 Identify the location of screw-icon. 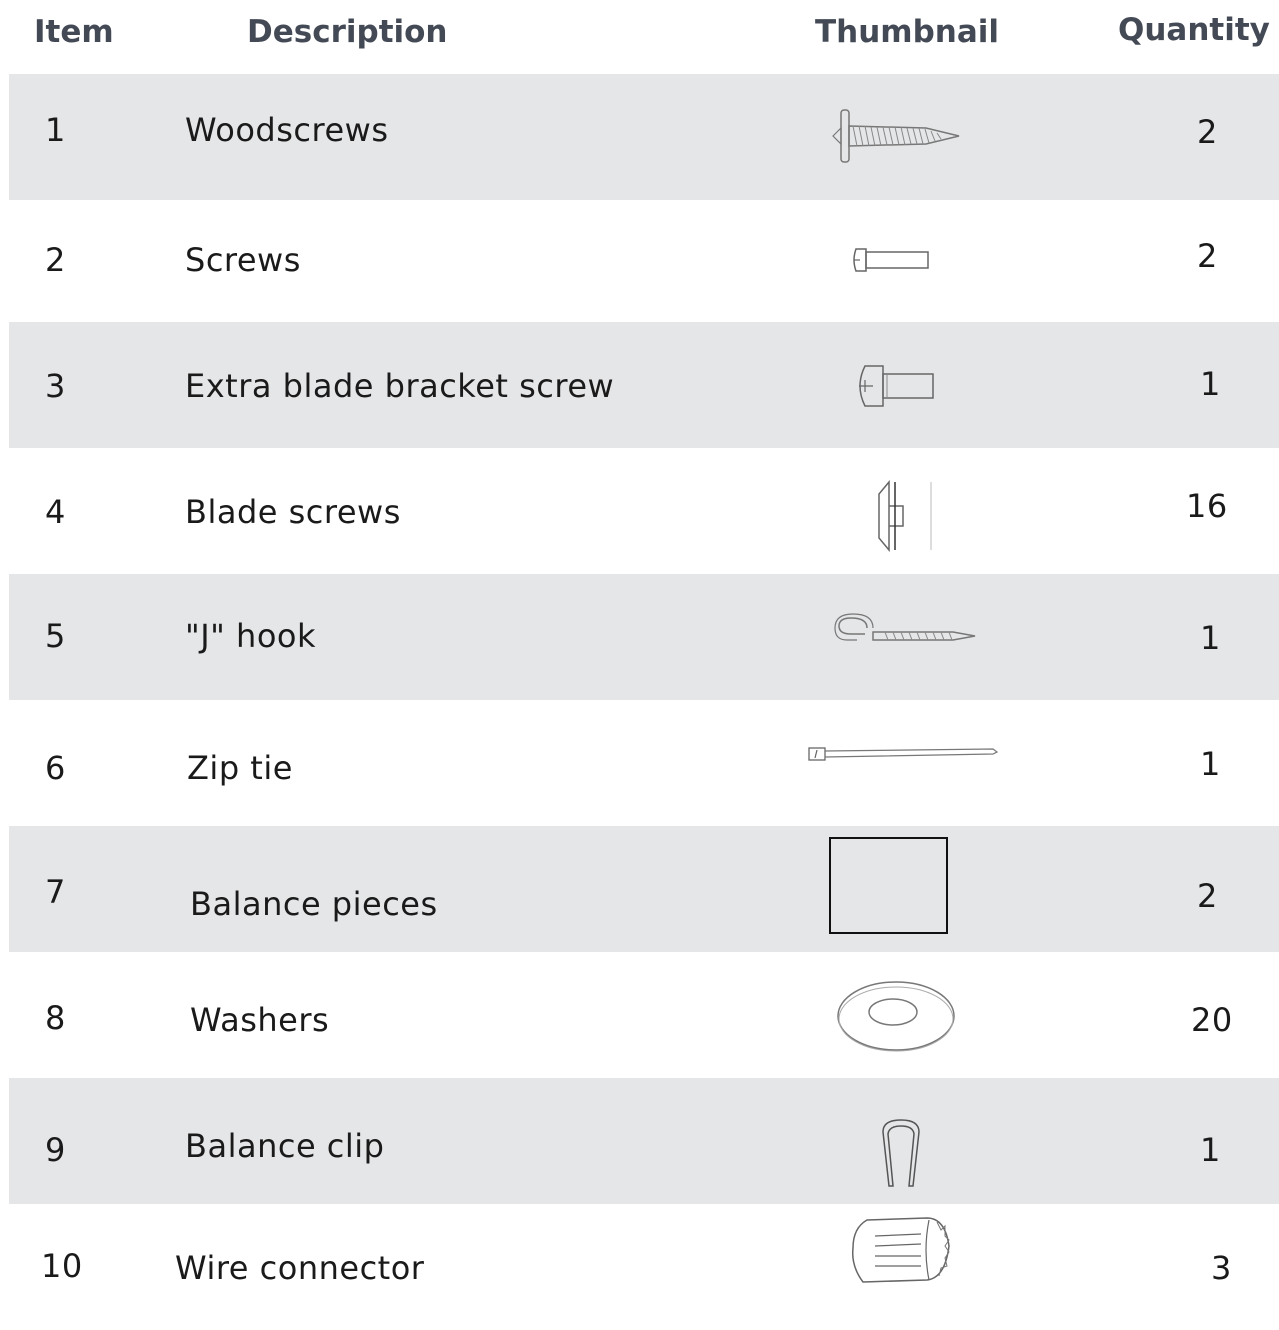
(892, 260).